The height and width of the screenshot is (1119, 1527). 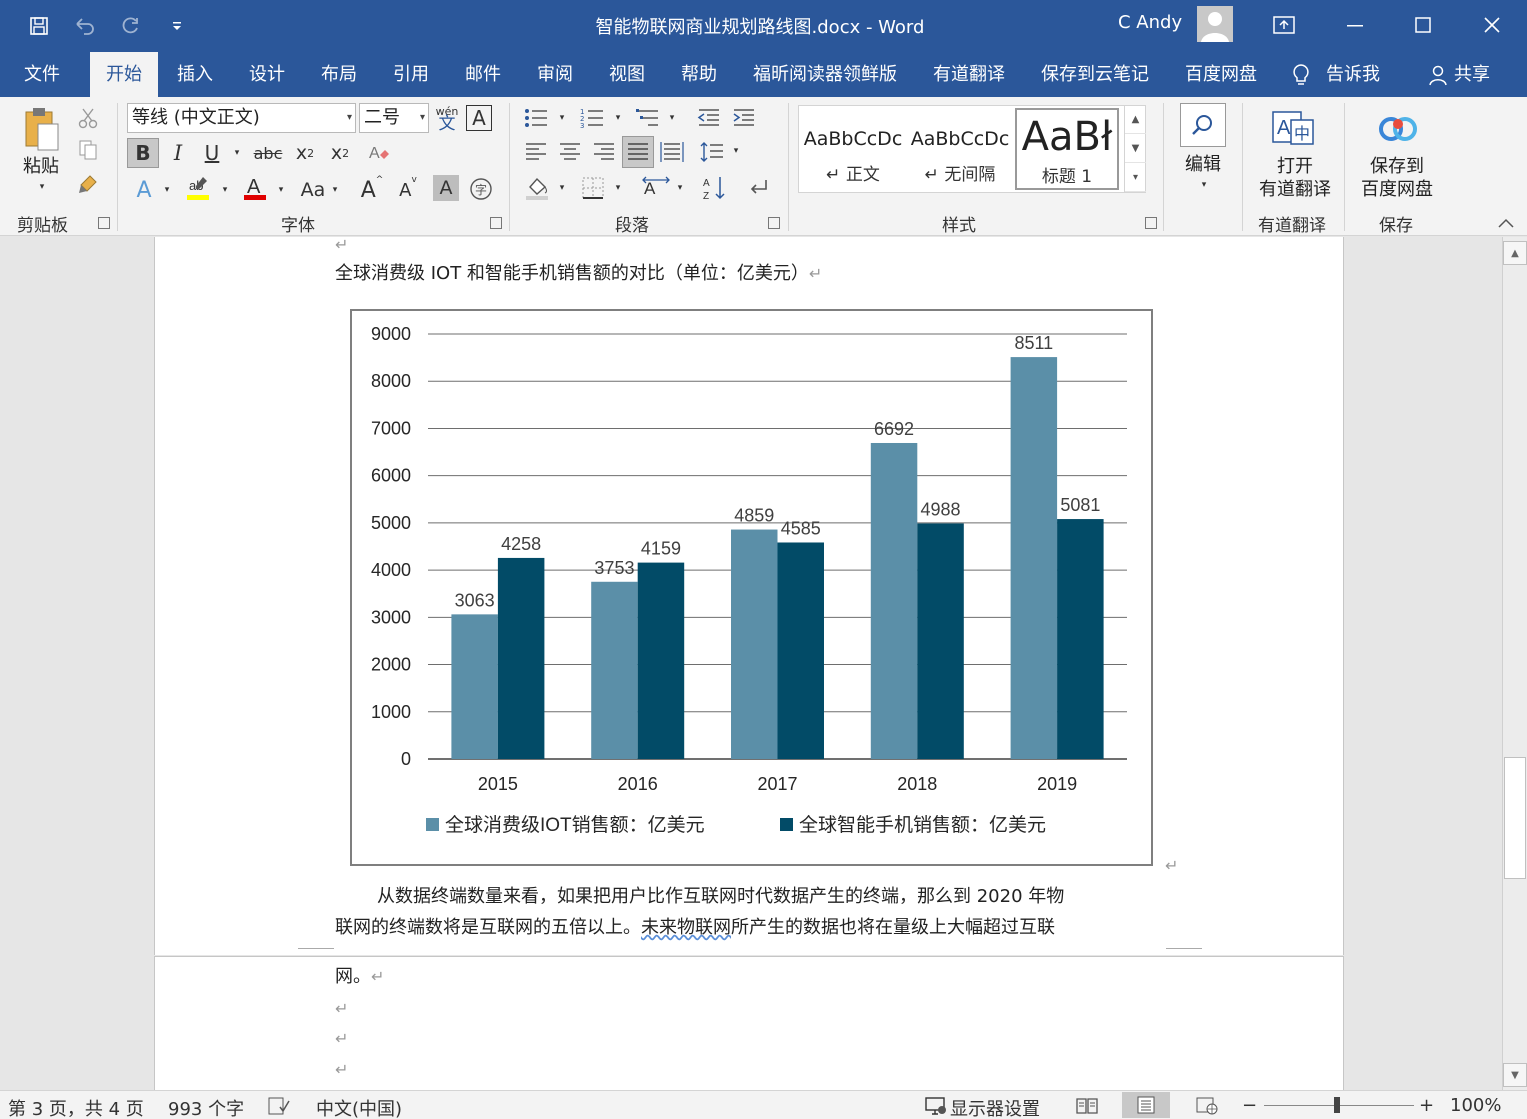 I want to click on word-count: 993 个字, so click(x=206, y=1107).